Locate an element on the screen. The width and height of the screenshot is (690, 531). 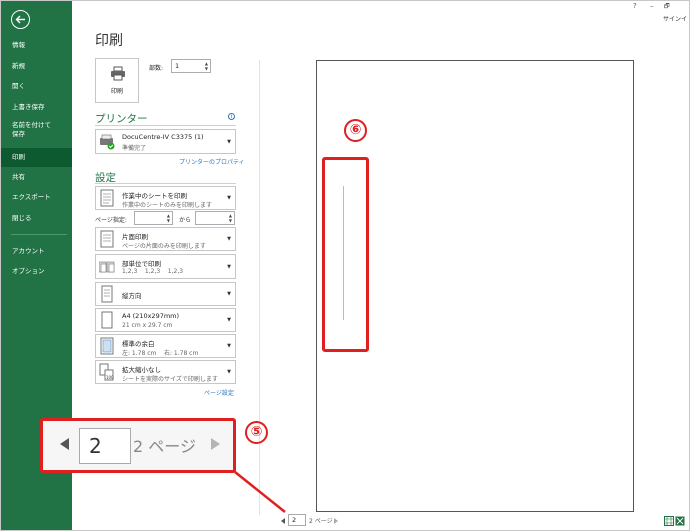
collate-desc: 1,2,3 1,2,3 1,2,3 is located at coordinates (153, 271).